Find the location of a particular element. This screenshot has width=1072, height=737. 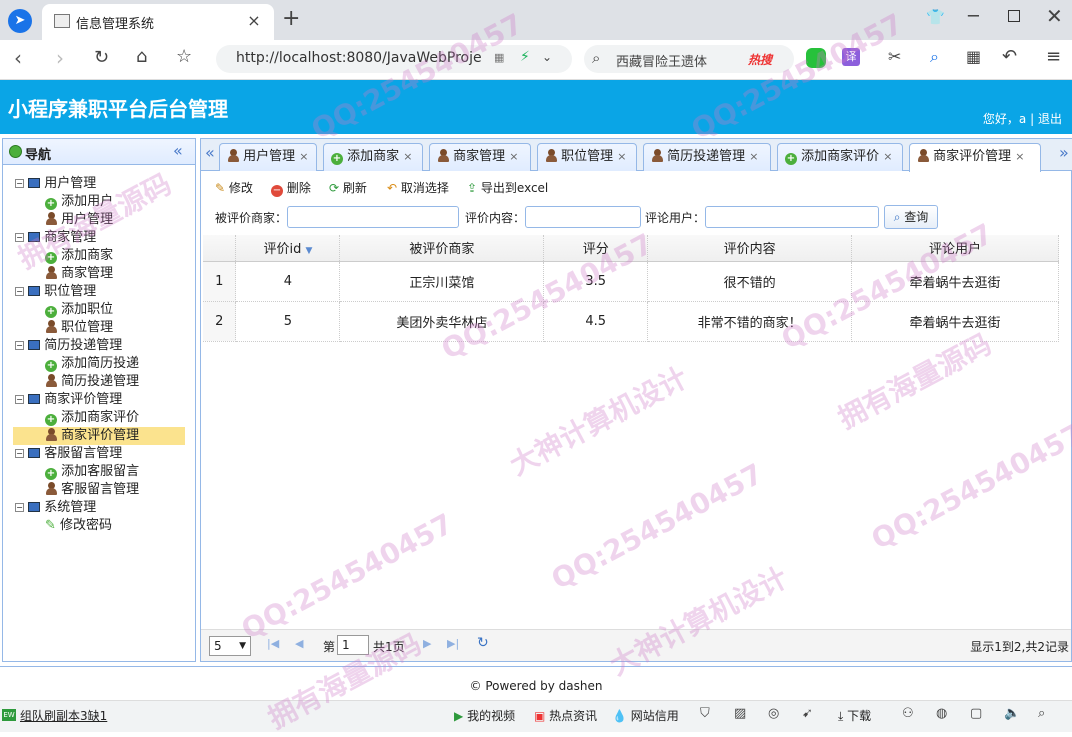

table-row: 2 5 美团外卖华林店 4.5 非常不错的商家！ 牵着蜗牛去逛街 is located at coordinates (631, 321).